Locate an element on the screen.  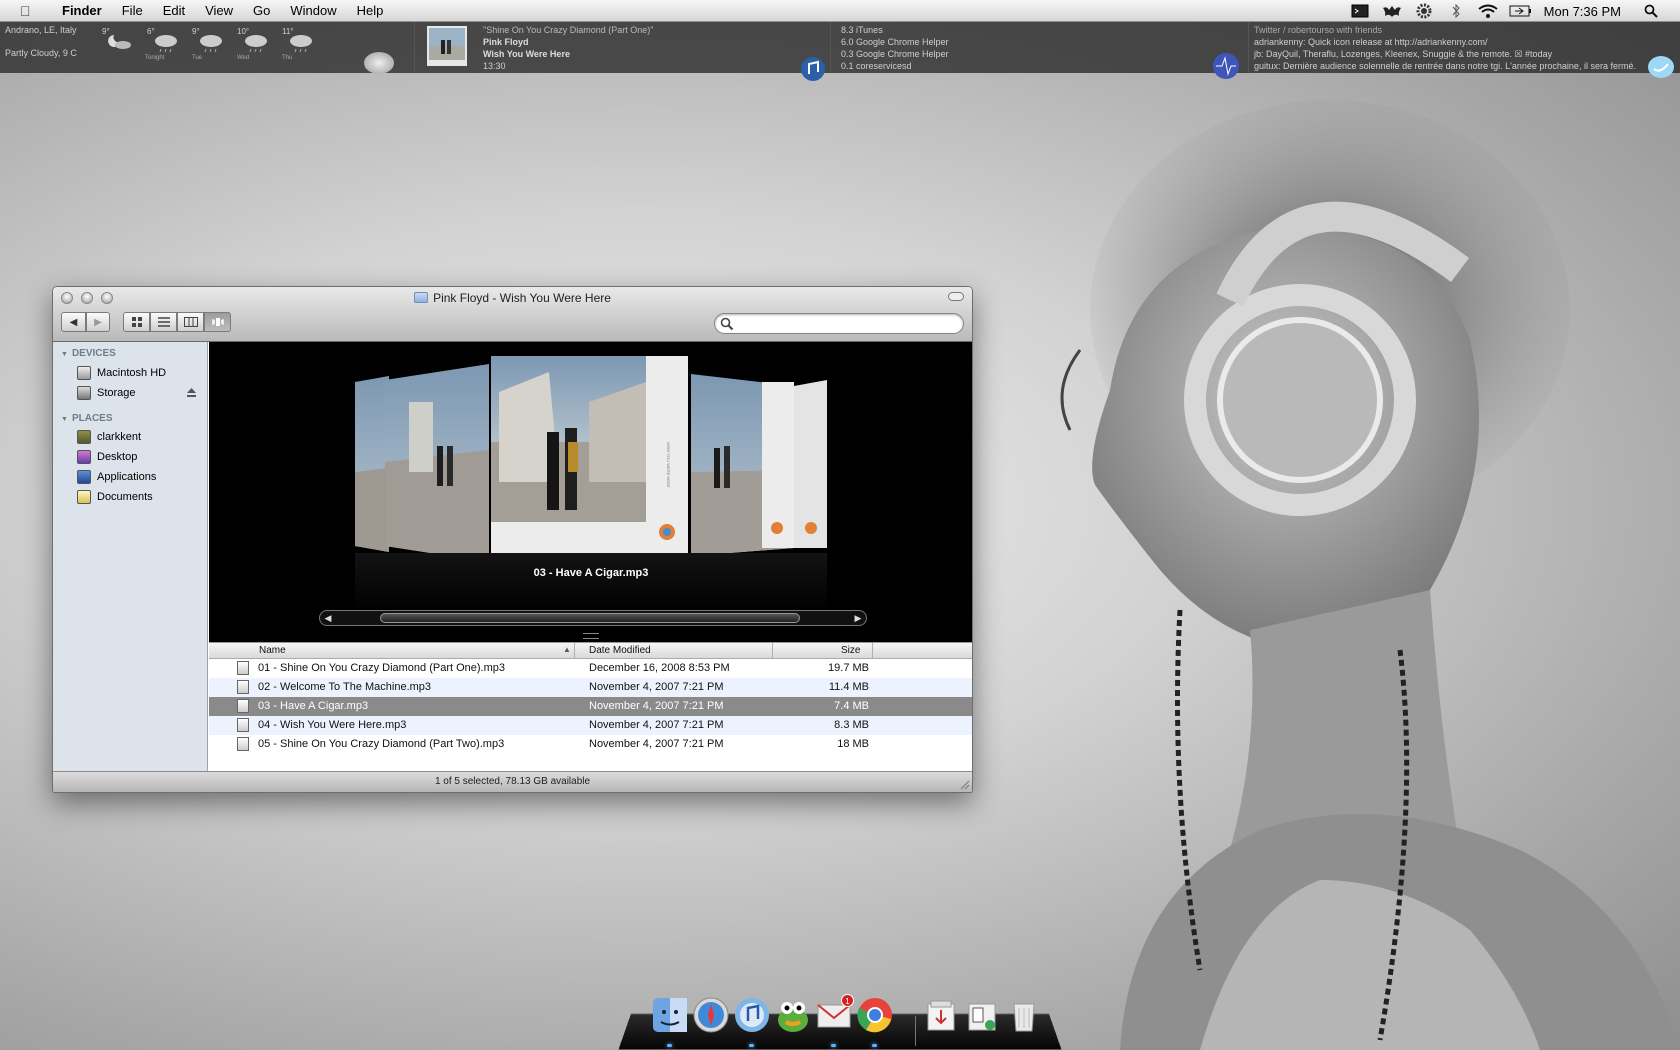
battery-icon is located at coordinates (1520, 11).